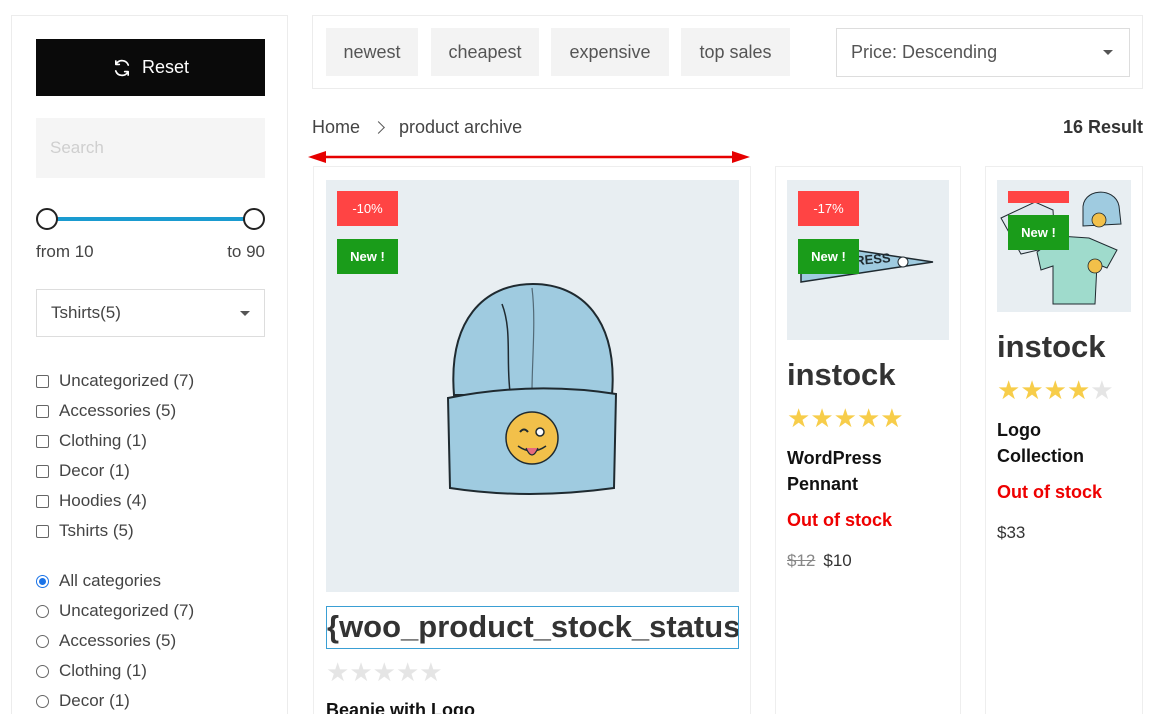  I want to click on checkbox-label: Clothing (1), so click(103, 440).